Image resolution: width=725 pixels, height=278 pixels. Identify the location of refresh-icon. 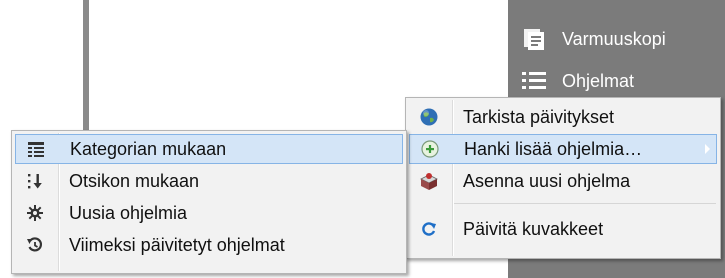
(429, 229).